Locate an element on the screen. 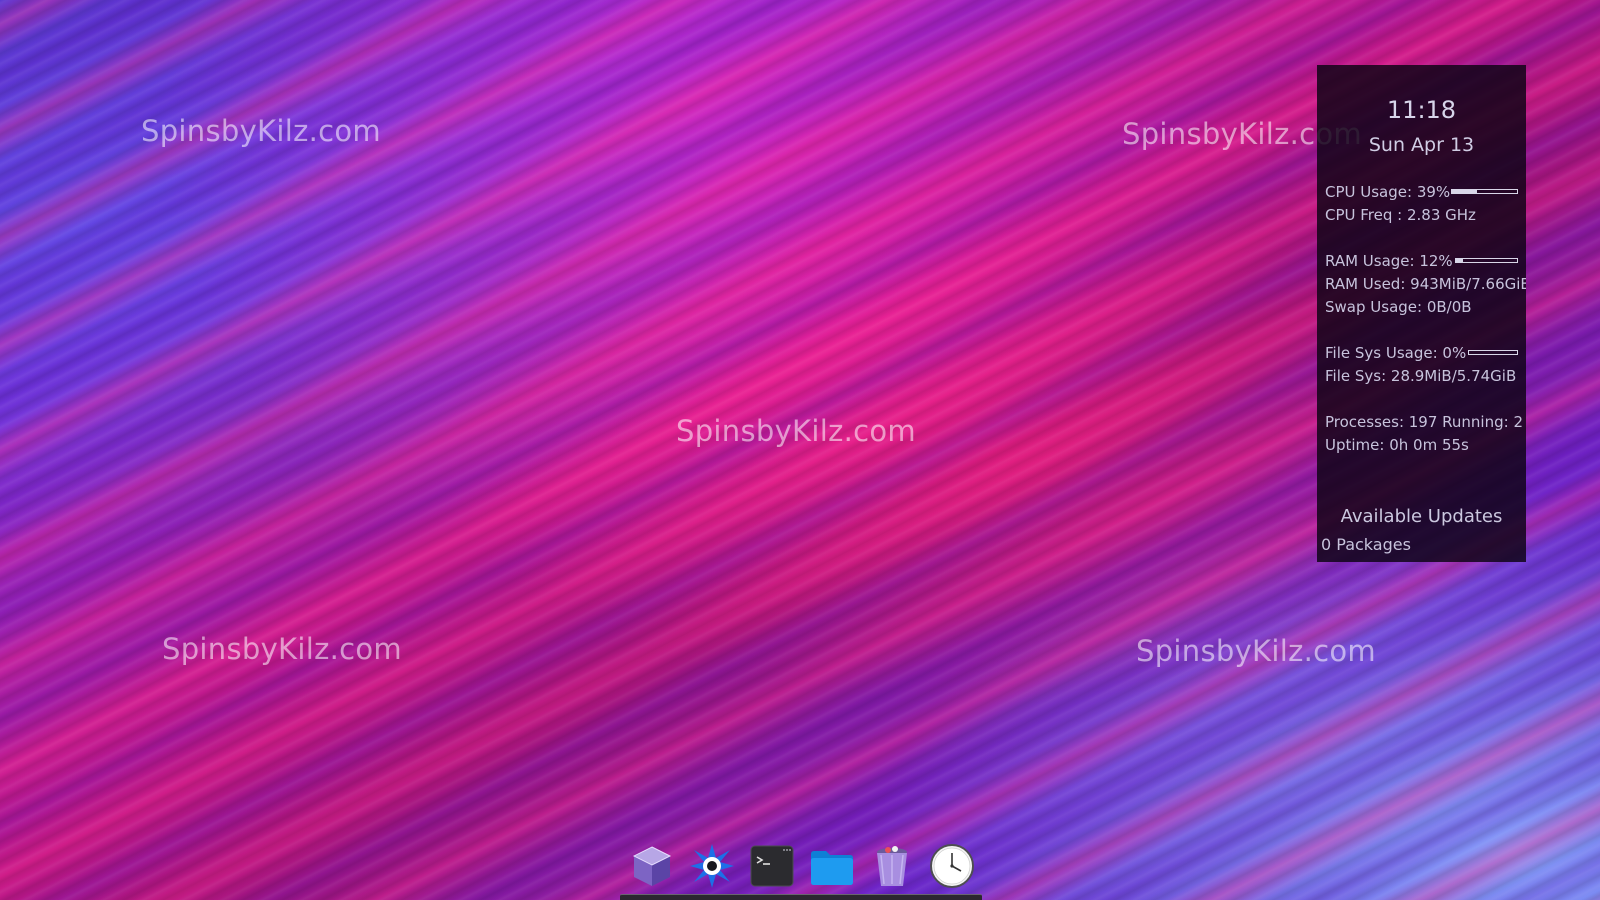  updates-title: Available Updates is located at coordinates (1421, 516).